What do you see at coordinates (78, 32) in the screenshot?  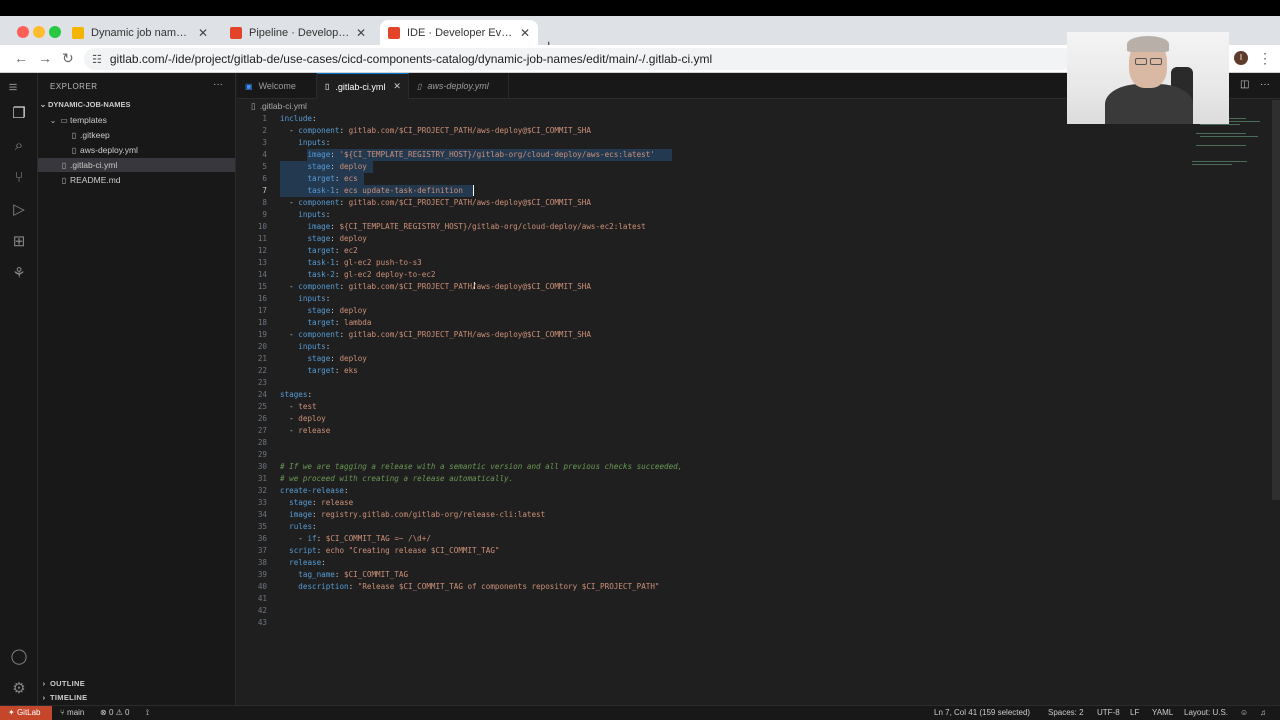 I see `google-docs-icon` at bounding box center [78, 32].